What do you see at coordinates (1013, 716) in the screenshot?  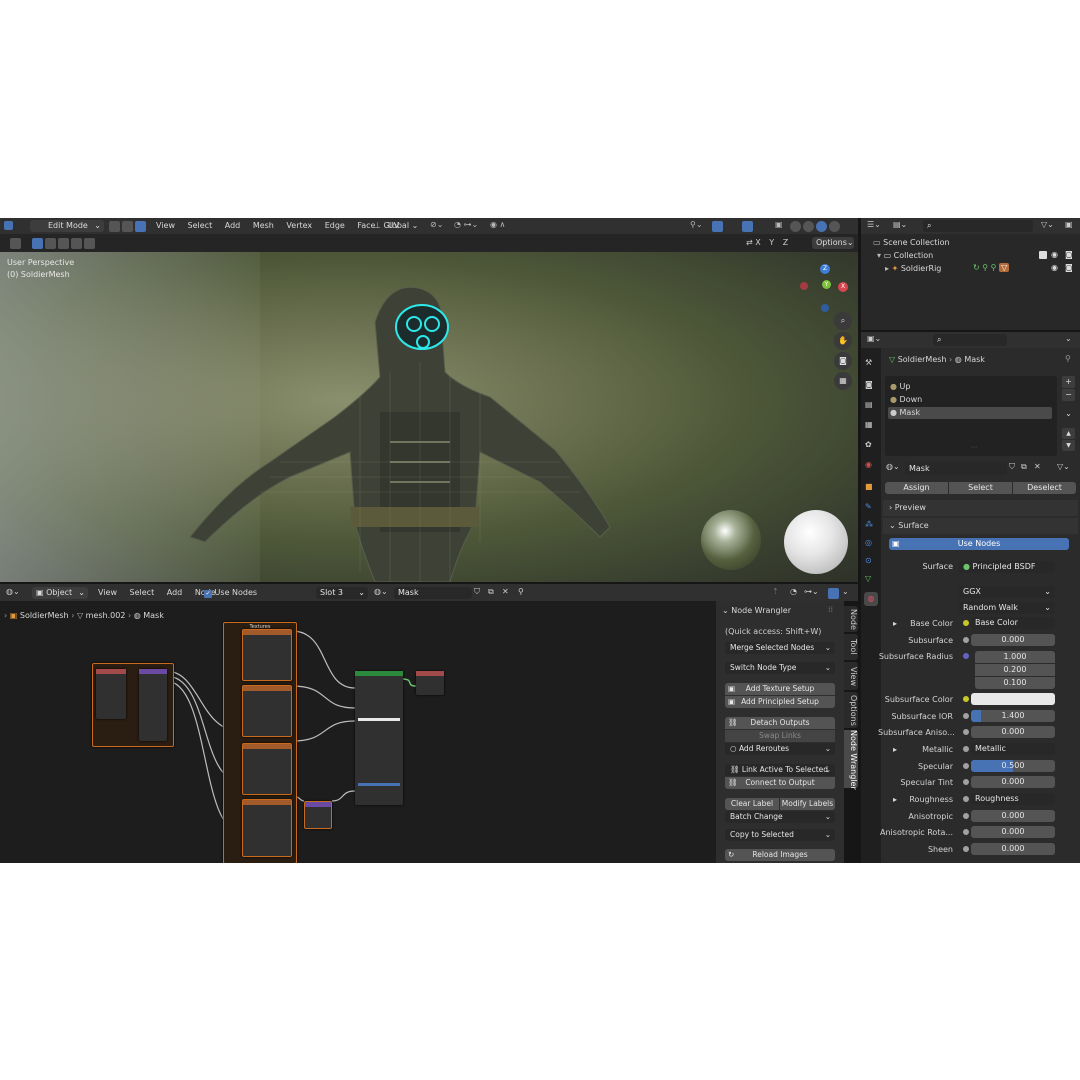 I see `prop-subsurface-ior: 1.400` at bounding box center [1013, 716].